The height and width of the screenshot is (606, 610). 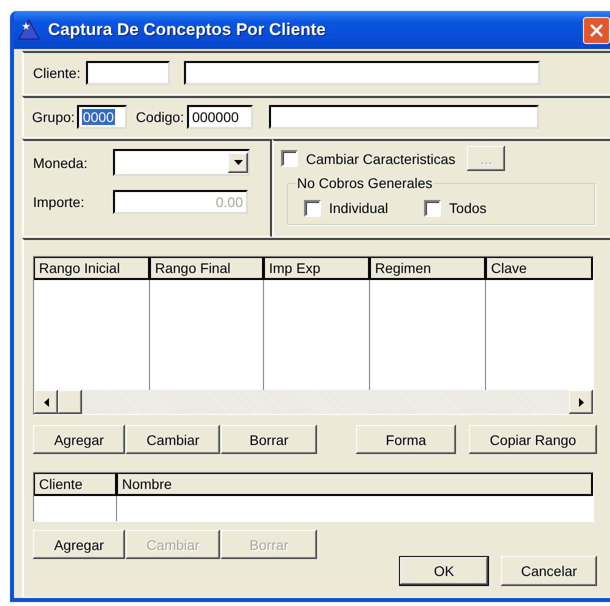 What do you see at coordinates (46, 402) in the screenshot?
I see `left-arrow-icon` at bounding box center [46, 402].